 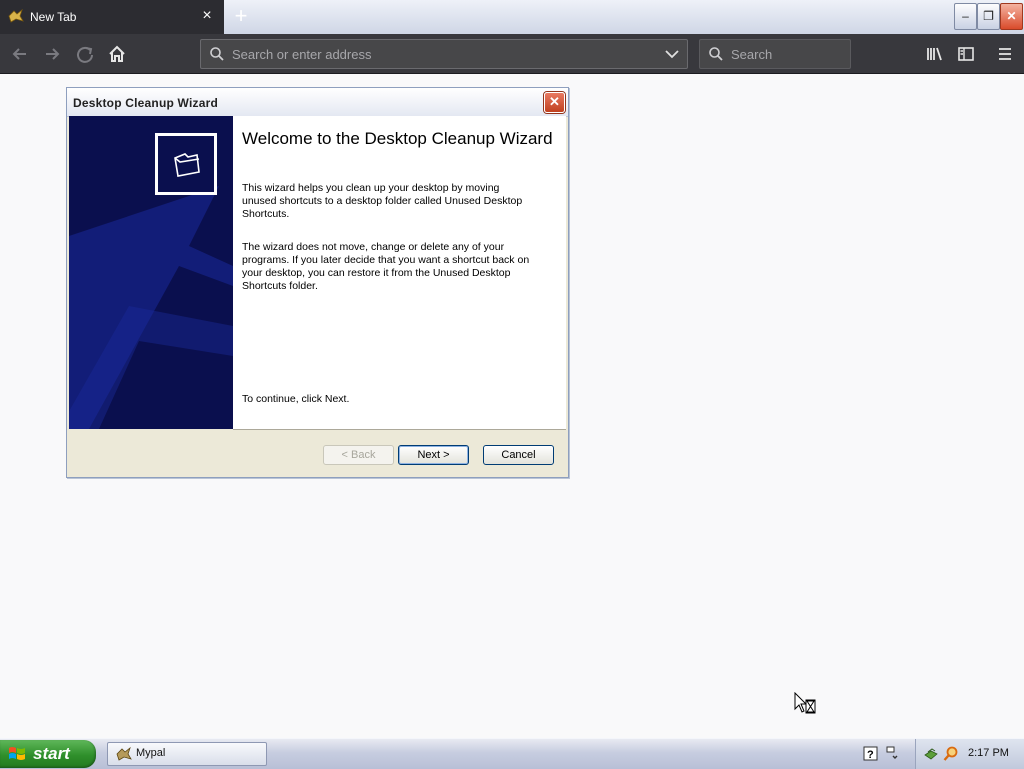 What do you see at coordinates (151, 753) in the screenshot?
I see `taskbar-item-label: Mypal` at bounding box center [151, 753].